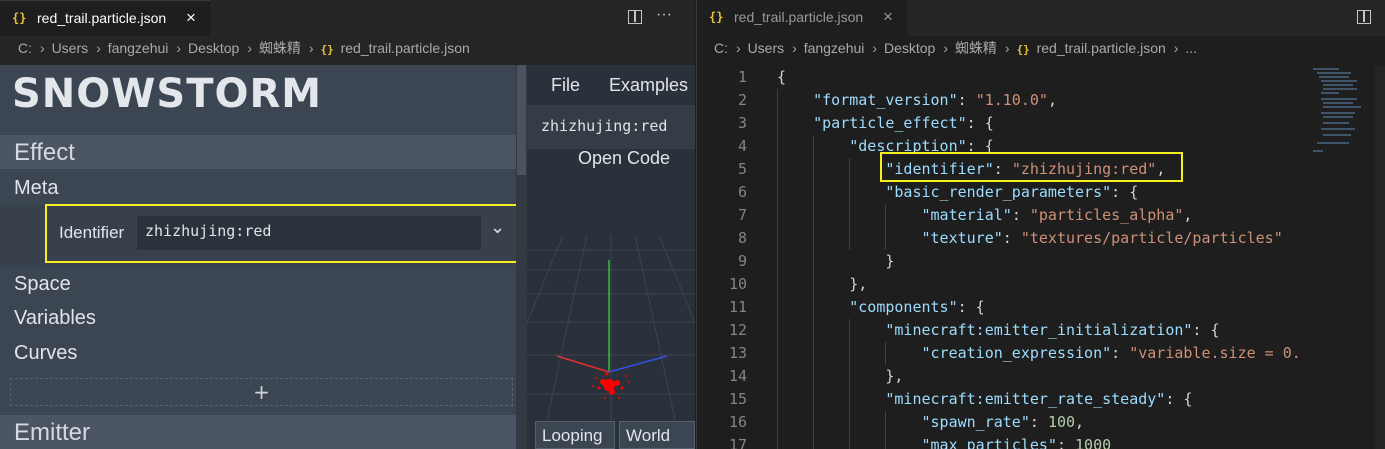  Describe the element at coordinates (737, 399) in the screenshot. I see `line-number: 15` at that location.